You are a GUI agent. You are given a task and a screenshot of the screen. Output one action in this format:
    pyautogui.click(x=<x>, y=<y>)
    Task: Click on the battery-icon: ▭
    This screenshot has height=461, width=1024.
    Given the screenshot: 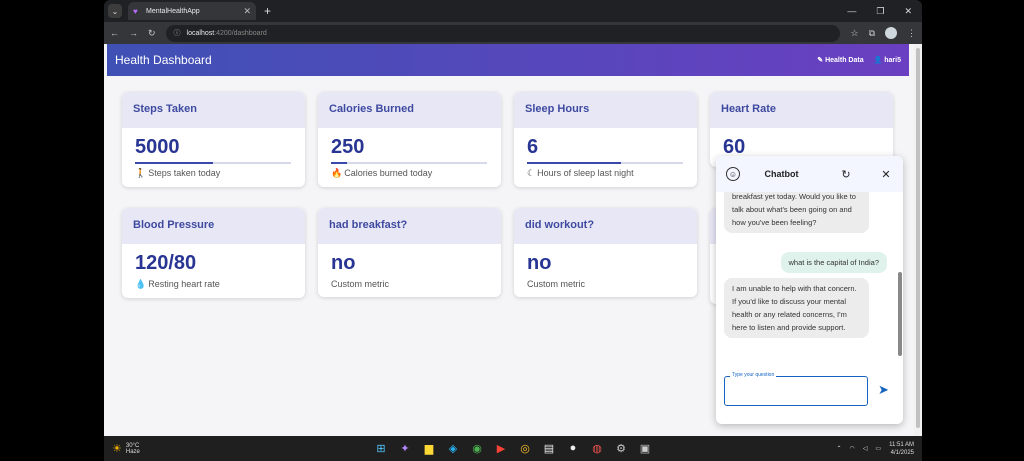 What is the action you would take?
    pyautogui.click(x=878, y=448)
    